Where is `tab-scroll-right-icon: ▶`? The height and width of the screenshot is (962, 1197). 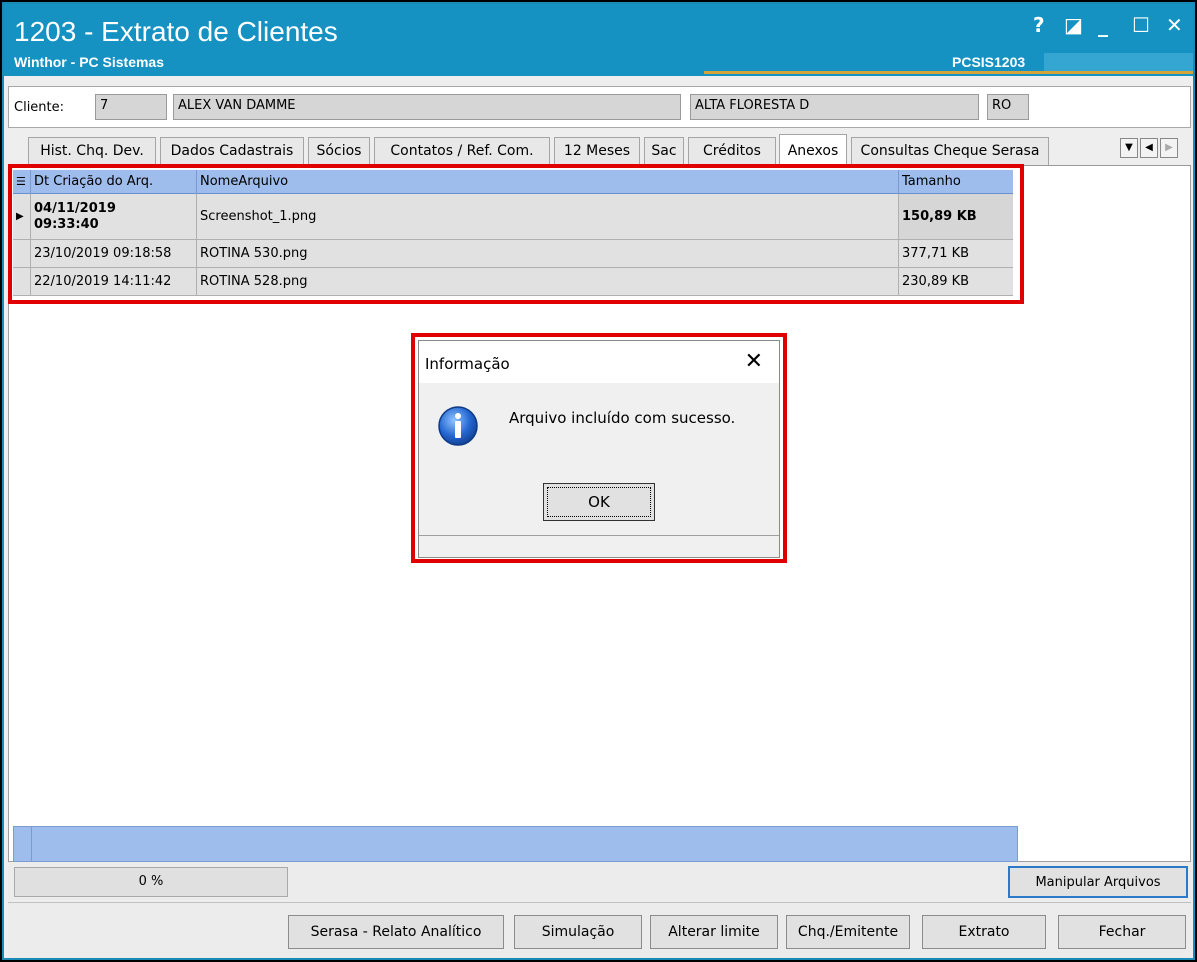
tab-scroll-right-icon: ▶ is located at coordinates (1169, 148).